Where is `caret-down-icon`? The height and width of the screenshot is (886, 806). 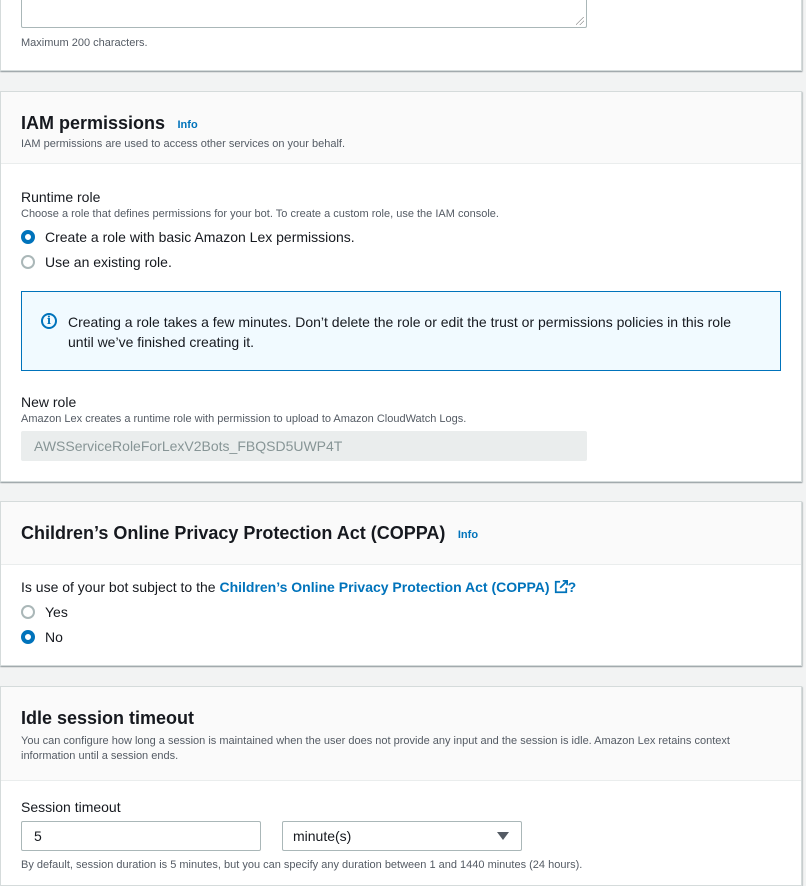
caret-down-icon is located at coordinates (503, 836).